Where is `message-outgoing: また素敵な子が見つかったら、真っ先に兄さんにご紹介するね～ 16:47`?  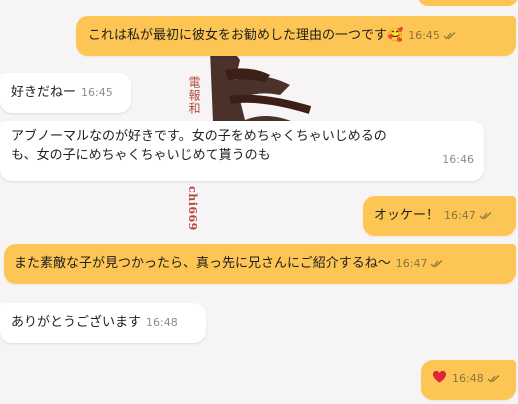 message-outgoing: また素敵な子が見つかったら、真っ先に兄さんにご紹介するね～ 16:47 is located at coordinates (260, 264).